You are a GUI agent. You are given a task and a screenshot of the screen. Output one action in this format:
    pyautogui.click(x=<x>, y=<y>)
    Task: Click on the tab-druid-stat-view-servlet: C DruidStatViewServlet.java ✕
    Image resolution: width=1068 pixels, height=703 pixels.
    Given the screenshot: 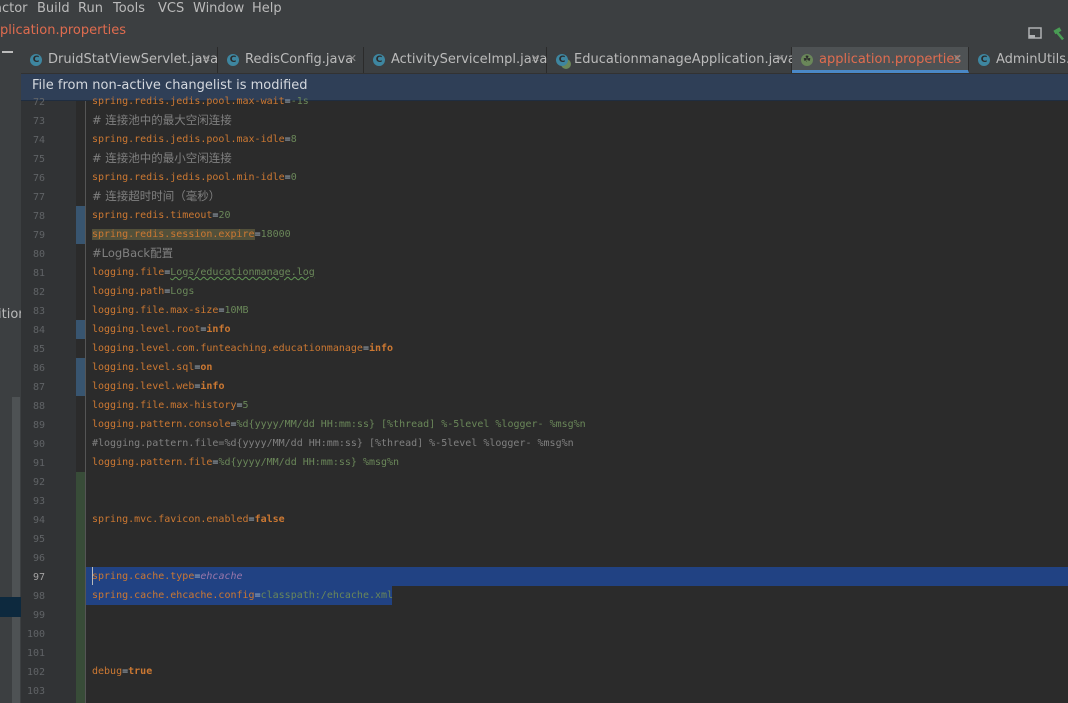 What is the action you would take?
    pyautogui.click(x=119, y=60)
    